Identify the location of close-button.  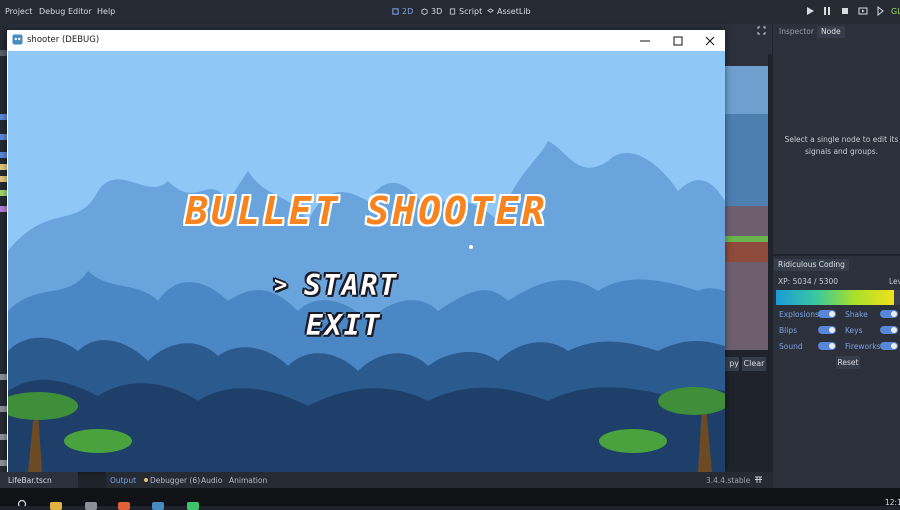
(710, 40).